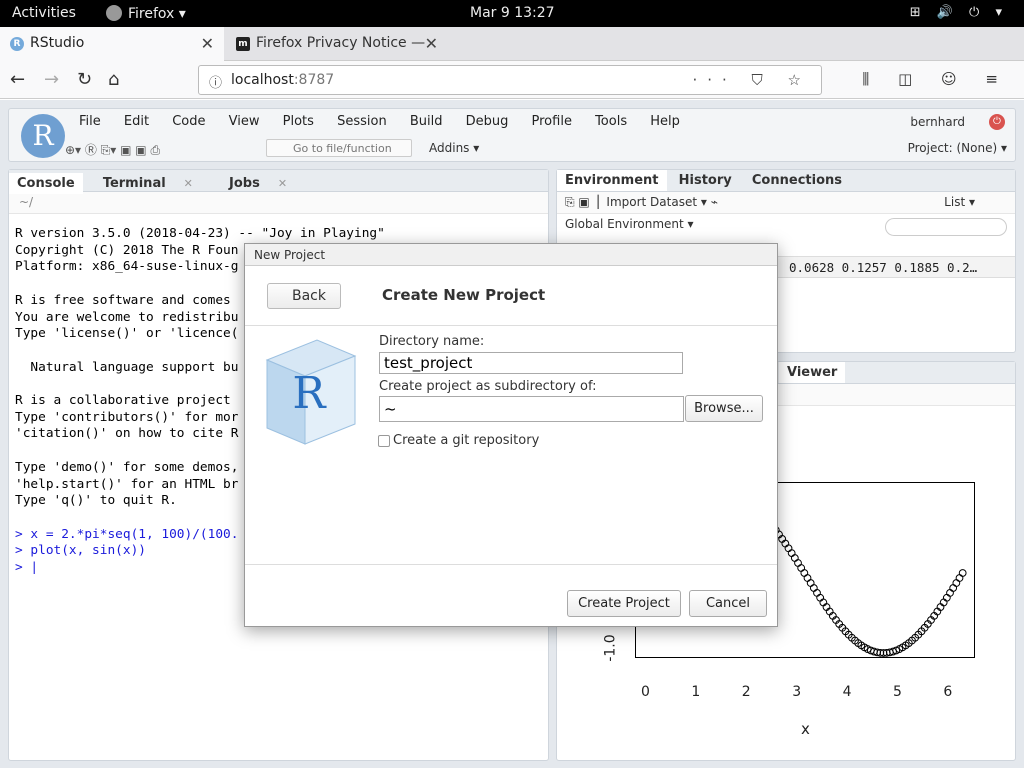 This screenshot has height=768, width=1024. I want to click on console-tabs: Console Terminal ✕ Jobs ✕, so click(278, 182).